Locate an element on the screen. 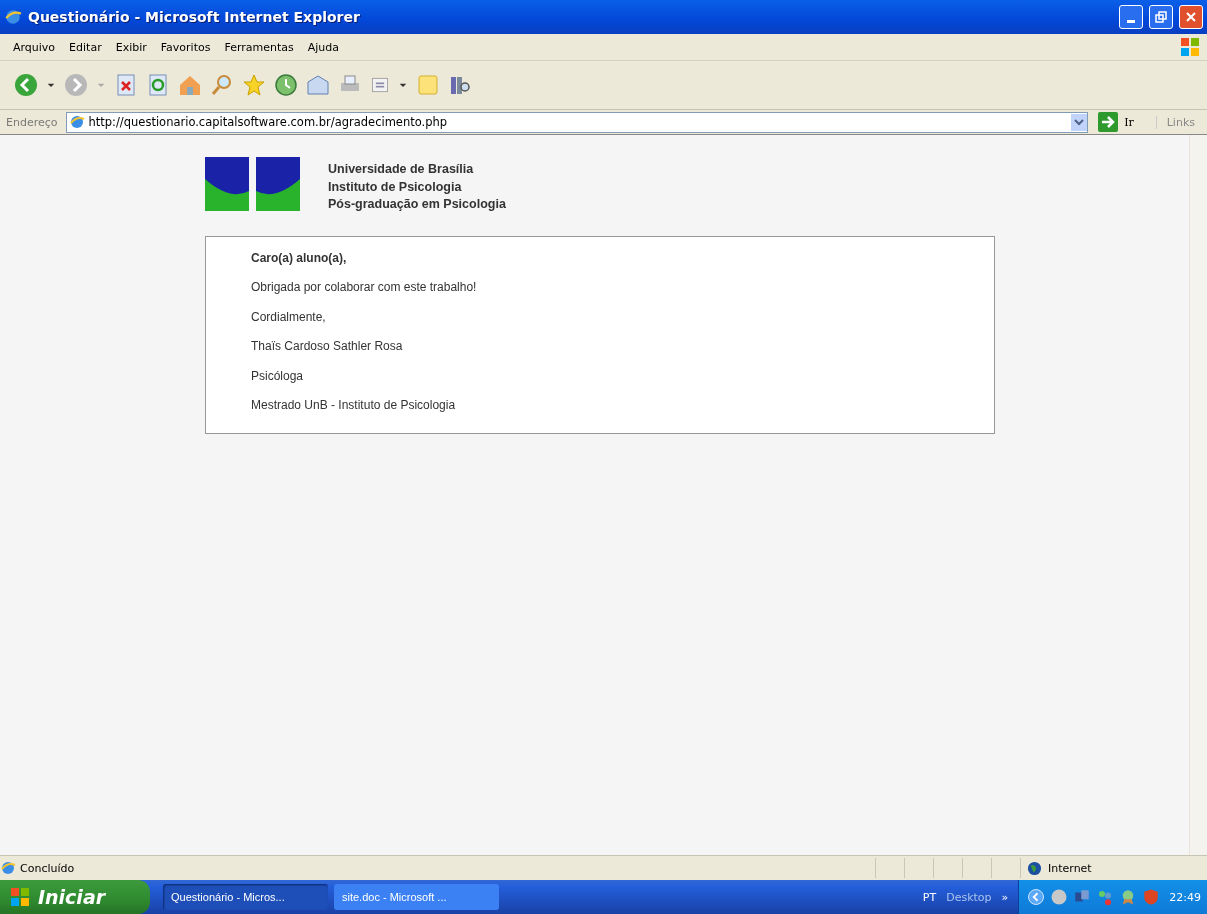 The width and height of the screenshot is (1207, 914). close-button is located at coordinates (1191, 17).